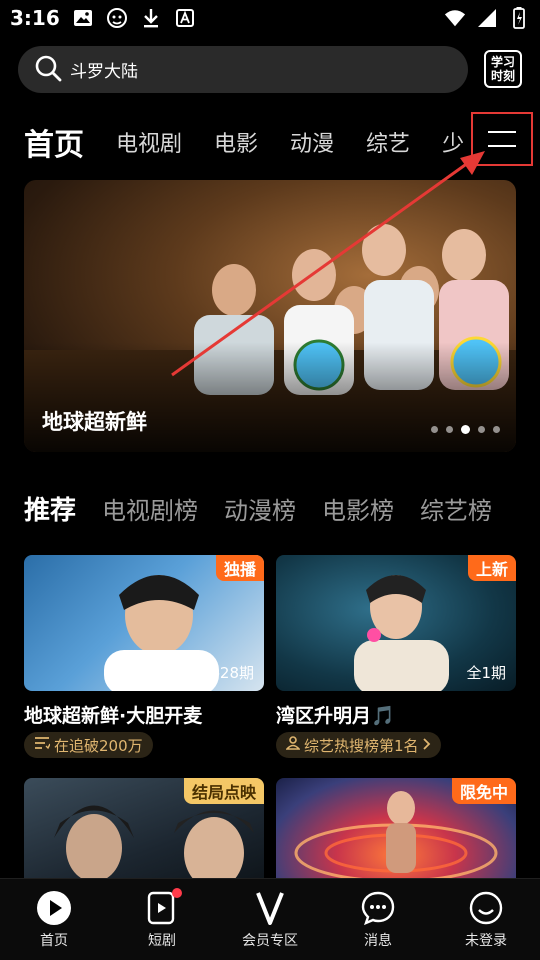 Image resolution: width=540 pixels, height=960 pixels. Describe the element at coordinates (396, 623) in the screenshot. I see `video-thumbnail: 上新 全1期` at that location.